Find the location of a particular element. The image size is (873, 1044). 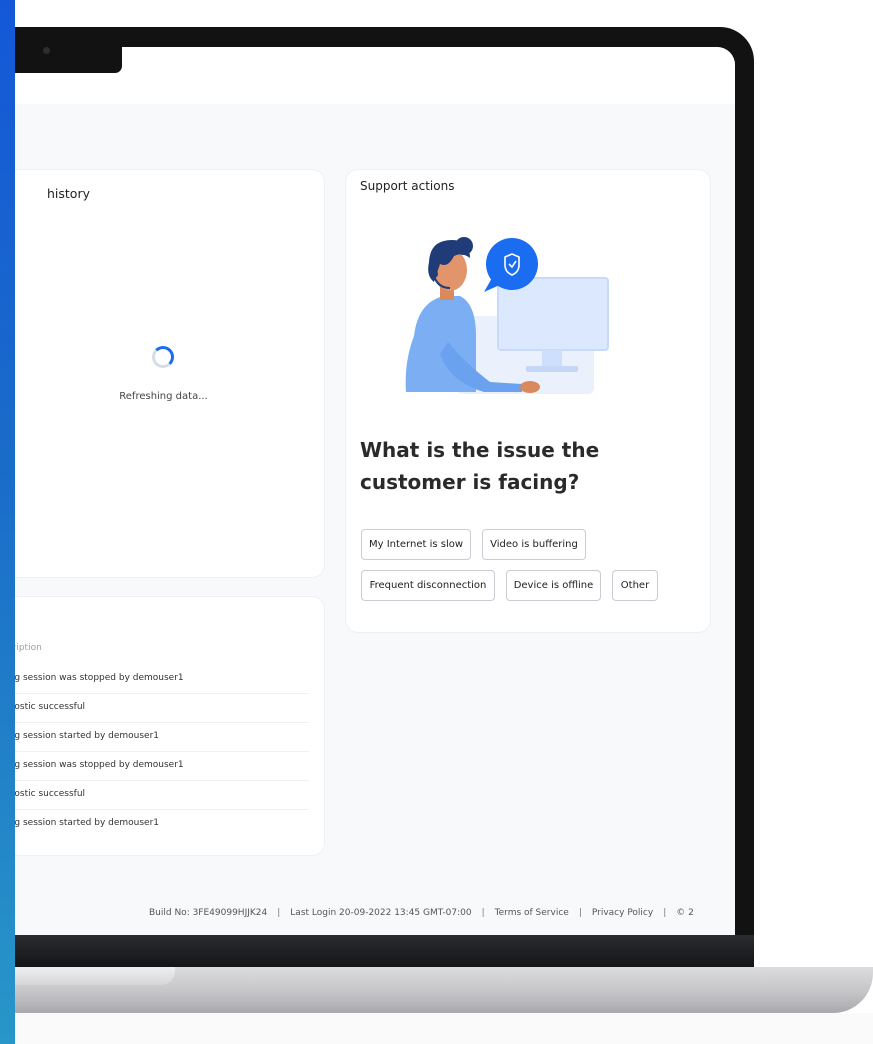

laptop-chin is located at coordinates (384, 951).